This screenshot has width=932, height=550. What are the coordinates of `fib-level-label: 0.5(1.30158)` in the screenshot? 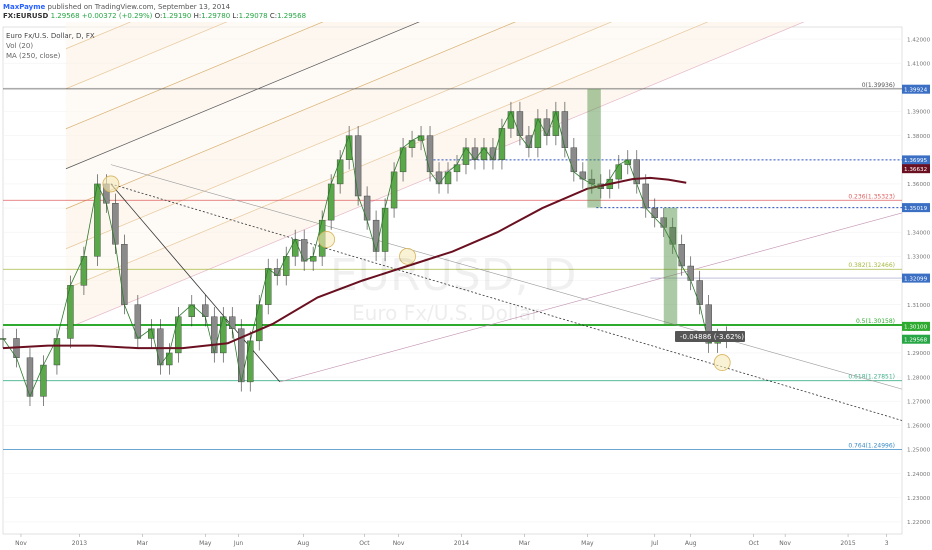 It's located at (875, 321).